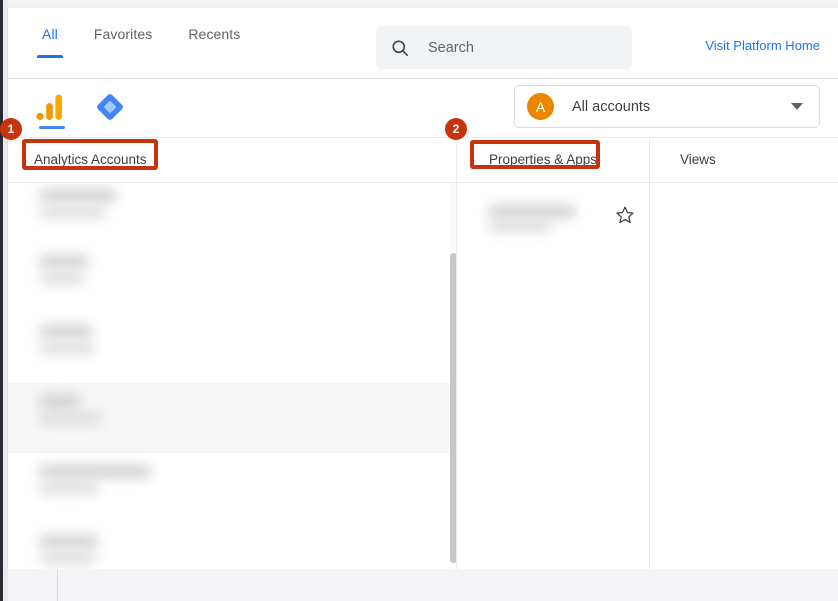 The width and height of the screenshot is (838, 601). Describe the element at coordinates (90, 159) in the screenshot. I see `analytics-accounts-column-label: Analytics Accounts` at that location.